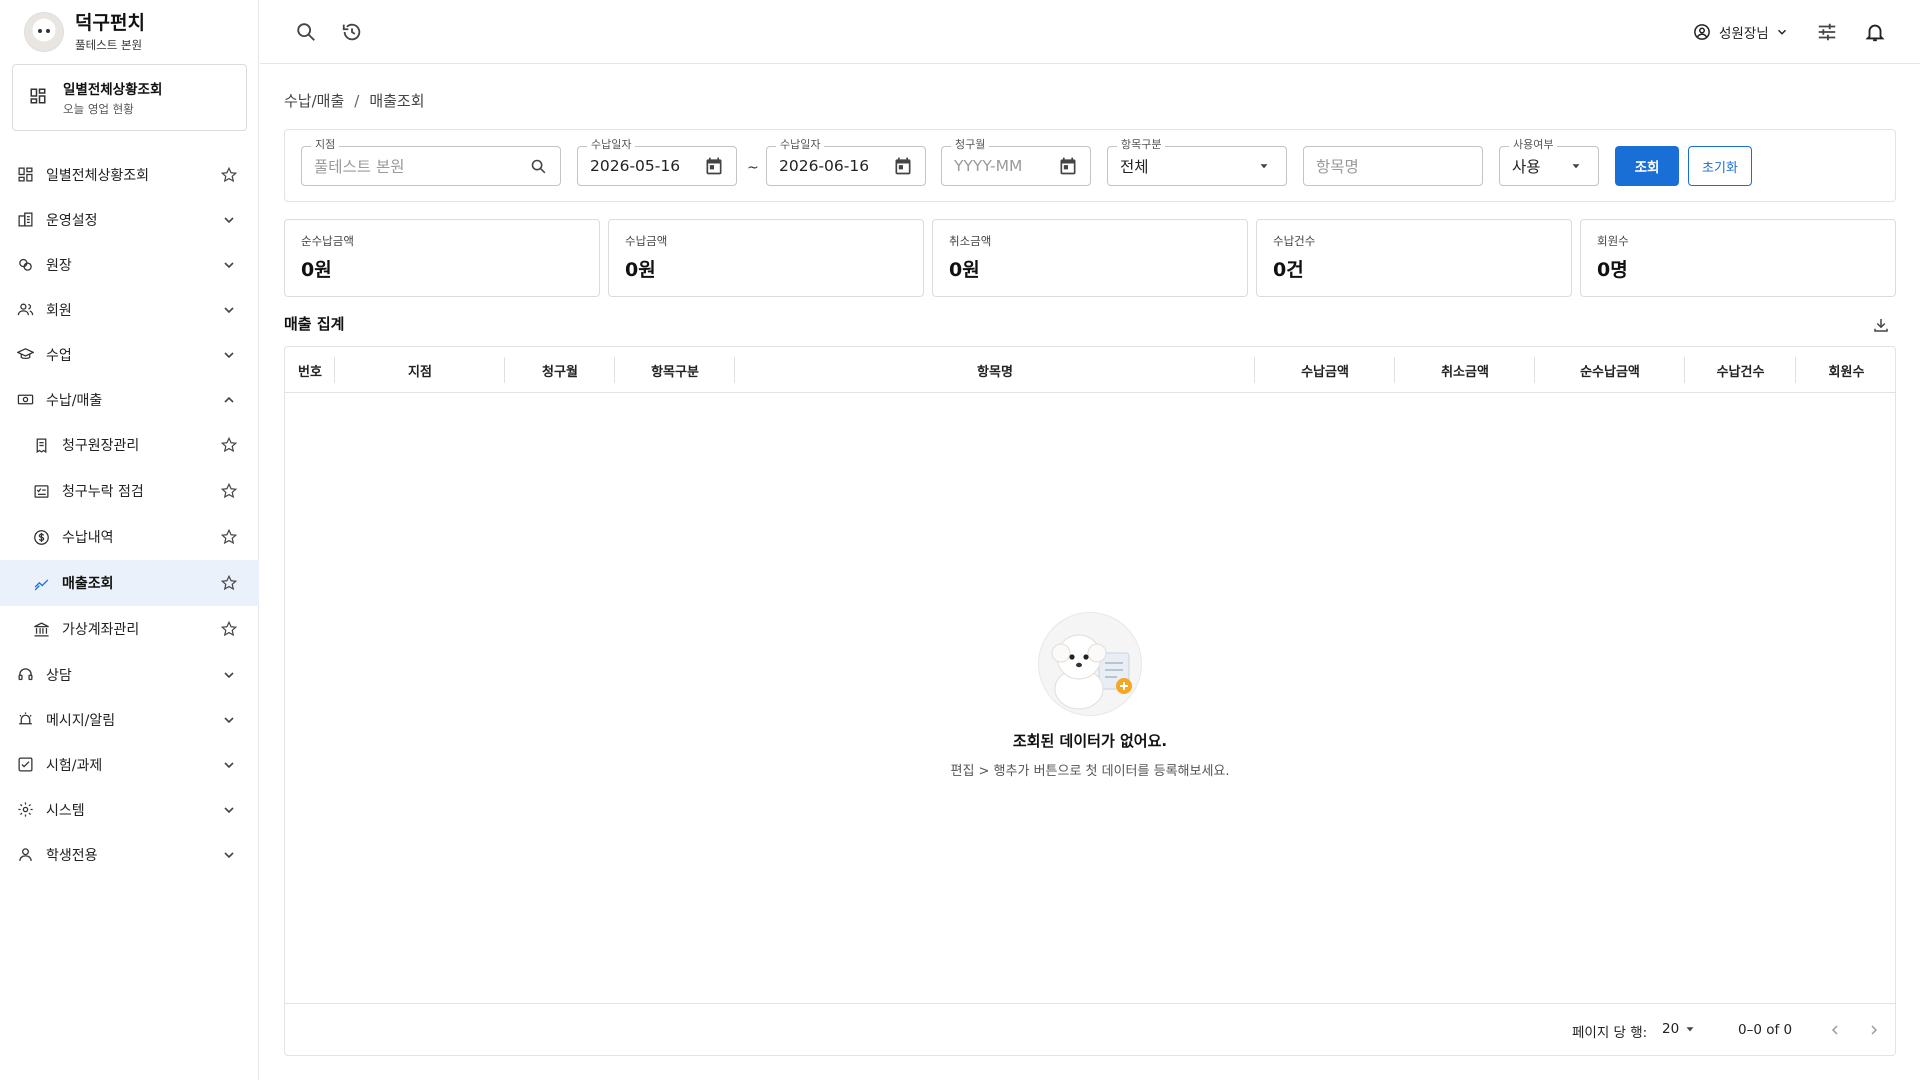  Describe the element at coordinates (129, 719) in the screenshot. I see `sidebar-item-12: 메시지/알림` at that location.